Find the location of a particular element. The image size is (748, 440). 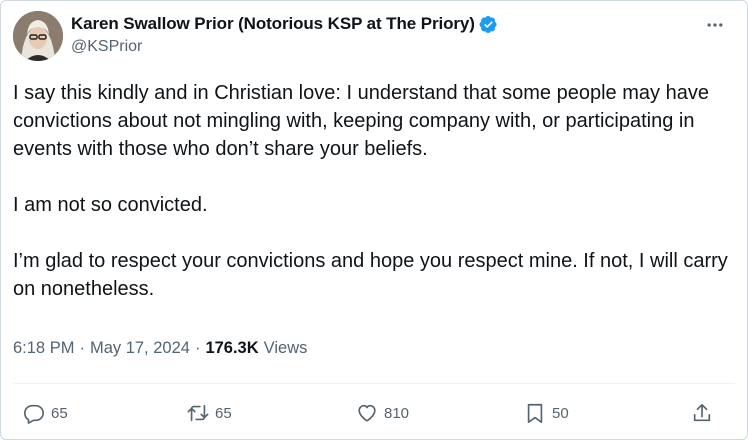

tweet-date: May 17, 2024 is located at coordinates (140, 348).